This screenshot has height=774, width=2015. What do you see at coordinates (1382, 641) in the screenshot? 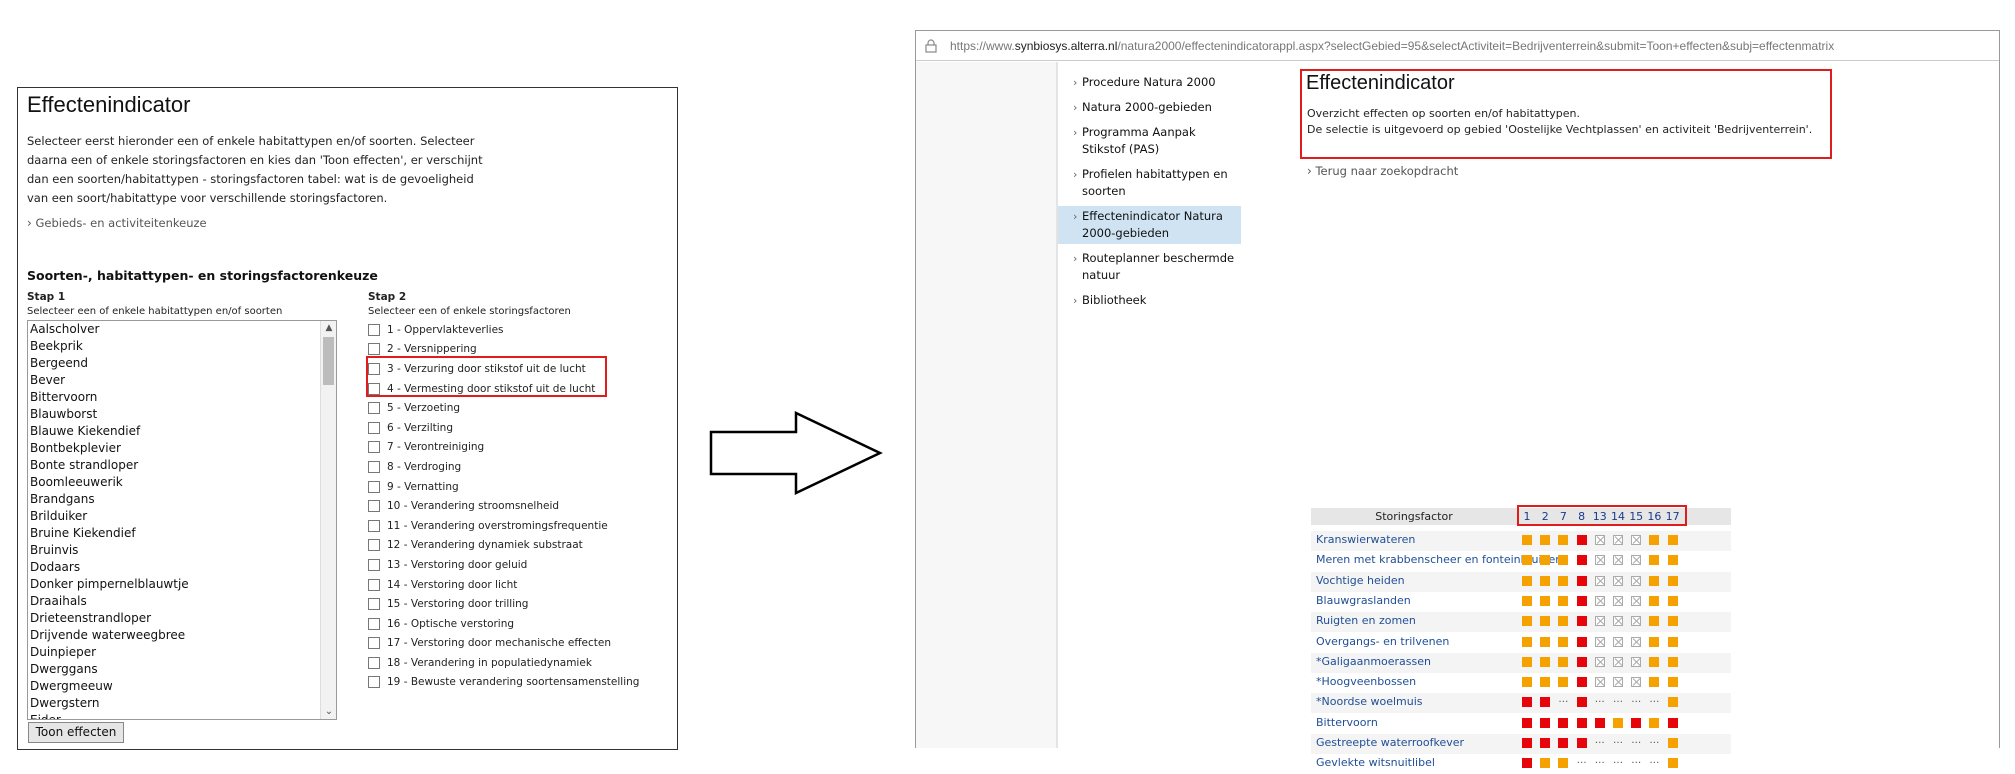
I see `row-name-link: Overgangs- en trilvenen` at bounding box center [1382, 641].